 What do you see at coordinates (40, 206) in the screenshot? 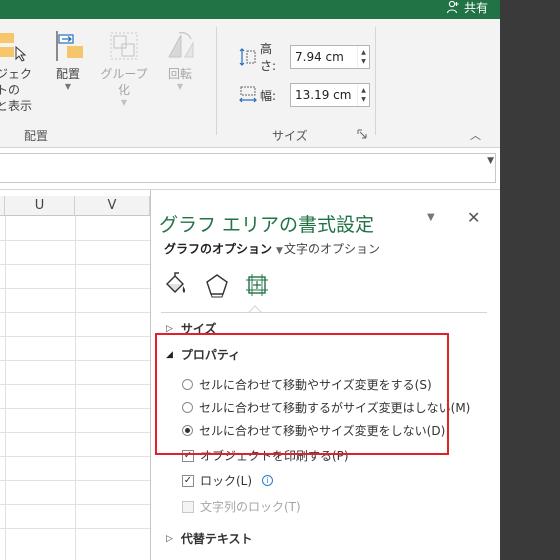
I see `column-header-u: U` at bounding box center [40, 206].